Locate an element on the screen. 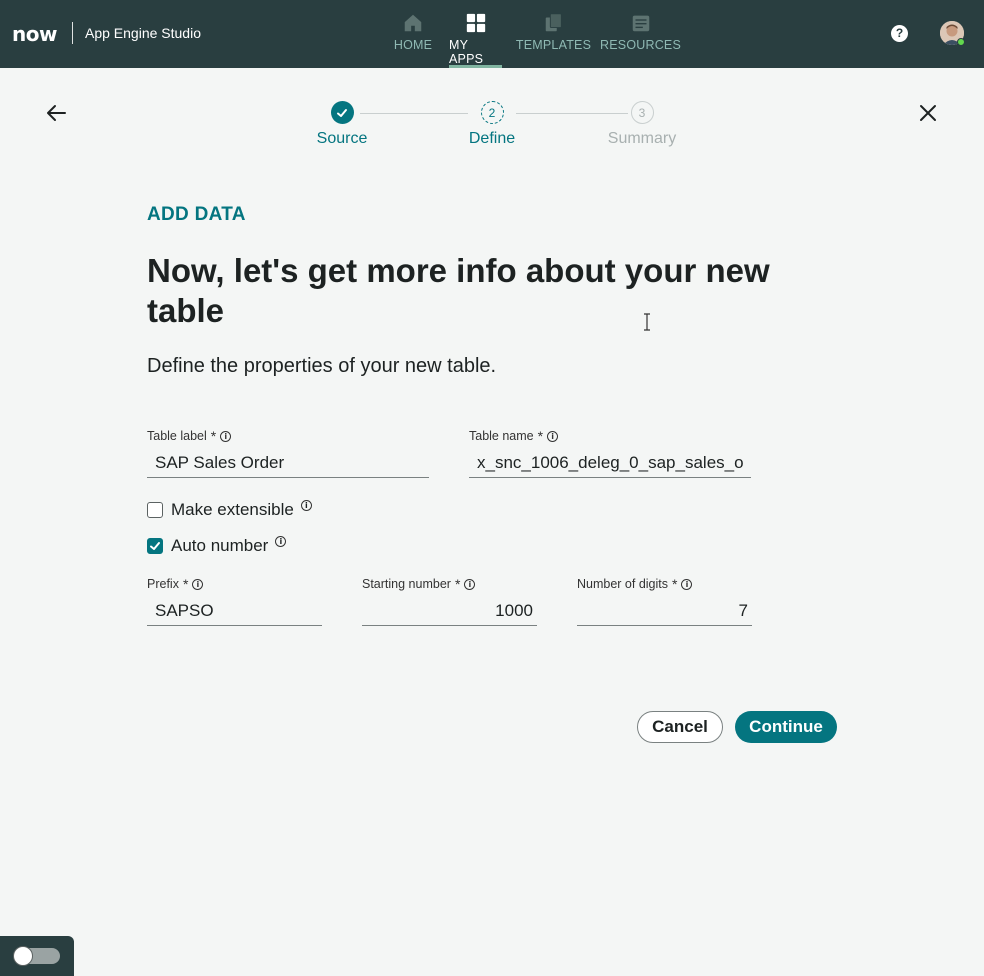 The width and height of the screenshot is (984, 976). text-cursor-icon is located at coordinates (647, 322).